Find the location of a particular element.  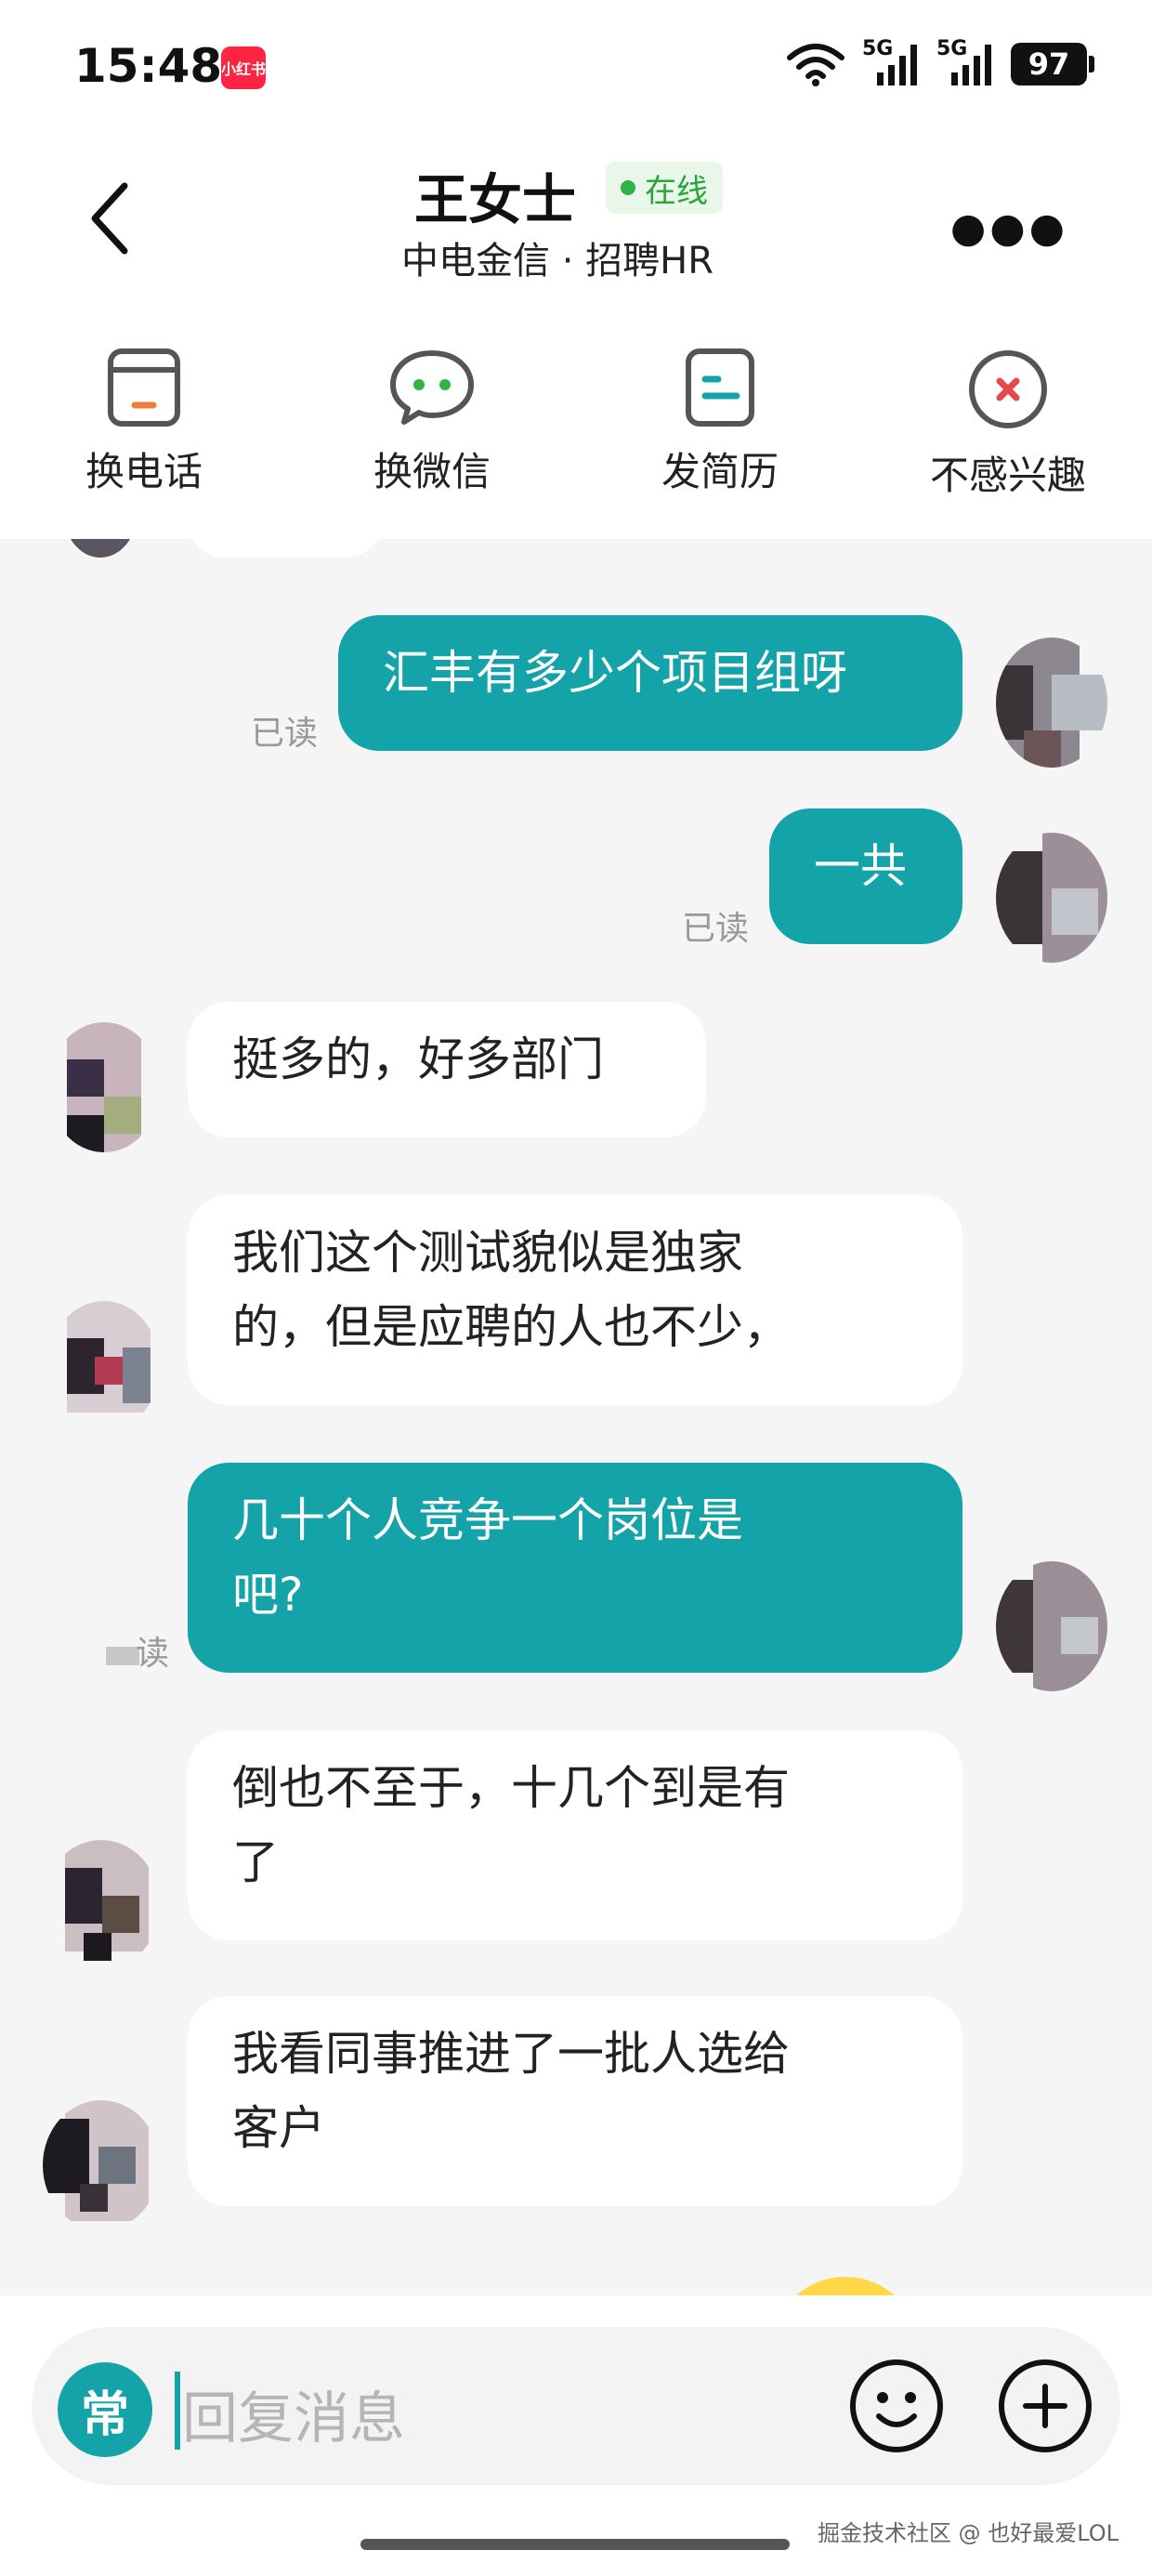

action-label: 发简历 is located at coordinates (720, 471).